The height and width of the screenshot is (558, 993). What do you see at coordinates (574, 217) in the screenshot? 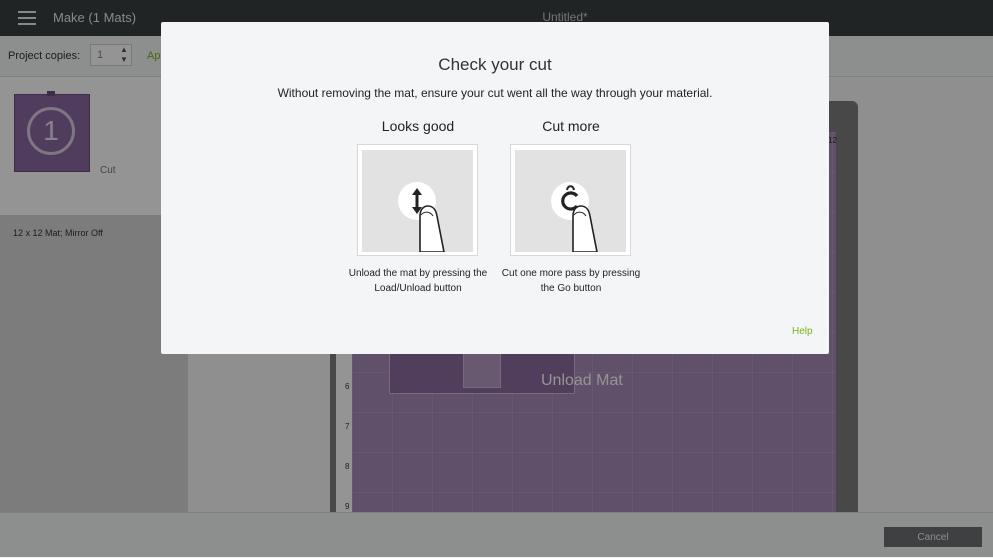
I see `cricut-go-icon` at bounding box center [574, 217].